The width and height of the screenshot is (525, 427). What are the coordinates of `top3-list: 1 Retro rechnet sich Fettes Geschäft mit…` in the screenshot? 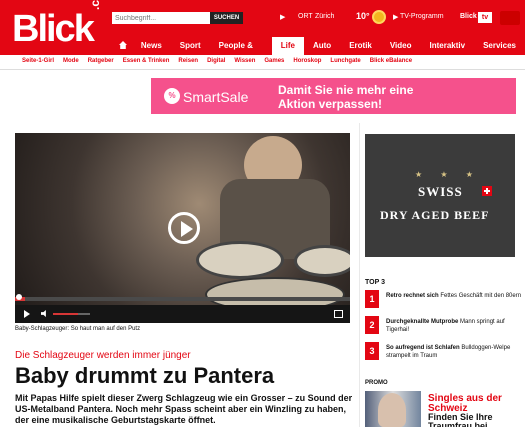 It's located at (445, 329).